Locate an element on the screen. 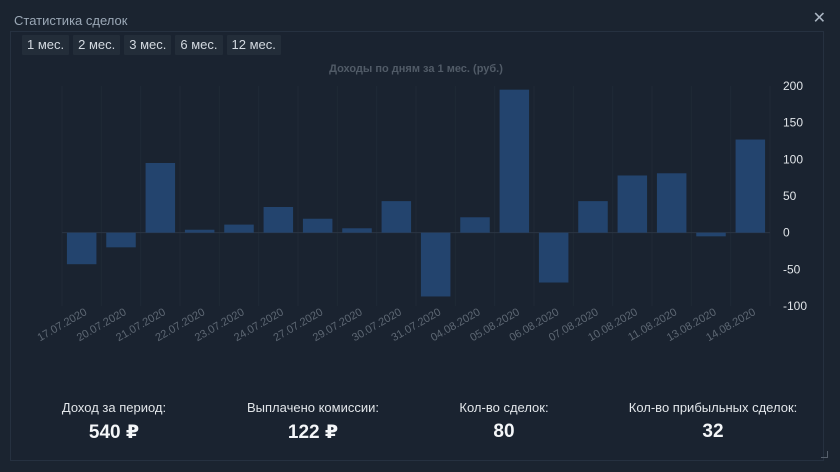 Image resolution: width=840 pixels, height=472 pixels. stat-income-label: Доход за период: is located at coordinates (114, 407).